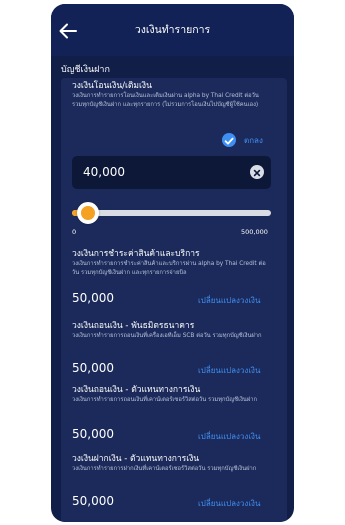 The height and width of the screenshot is (525, 345). I want to click on app-header: วงเงินทำรายการ, so click(172, 30).